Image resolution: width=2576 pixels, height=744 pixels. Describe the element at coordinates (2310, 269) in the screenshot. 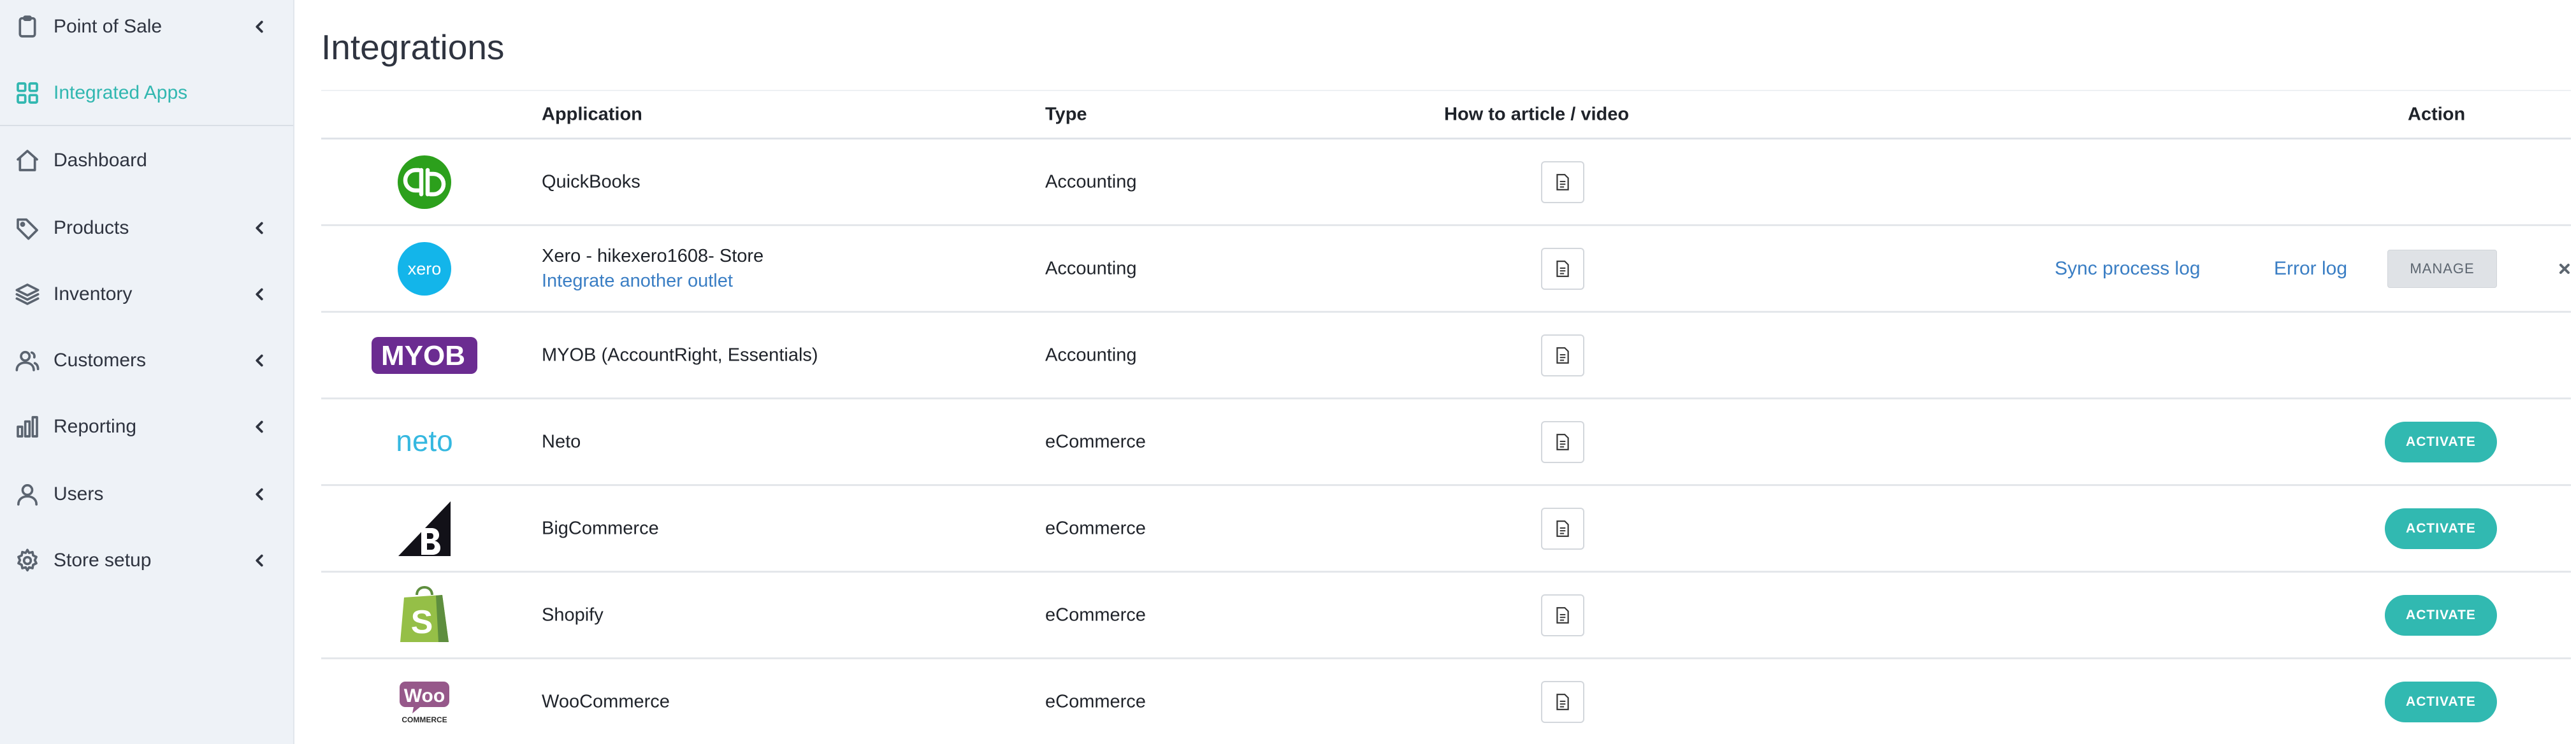

I see `error-log-link: Error log` at that location.